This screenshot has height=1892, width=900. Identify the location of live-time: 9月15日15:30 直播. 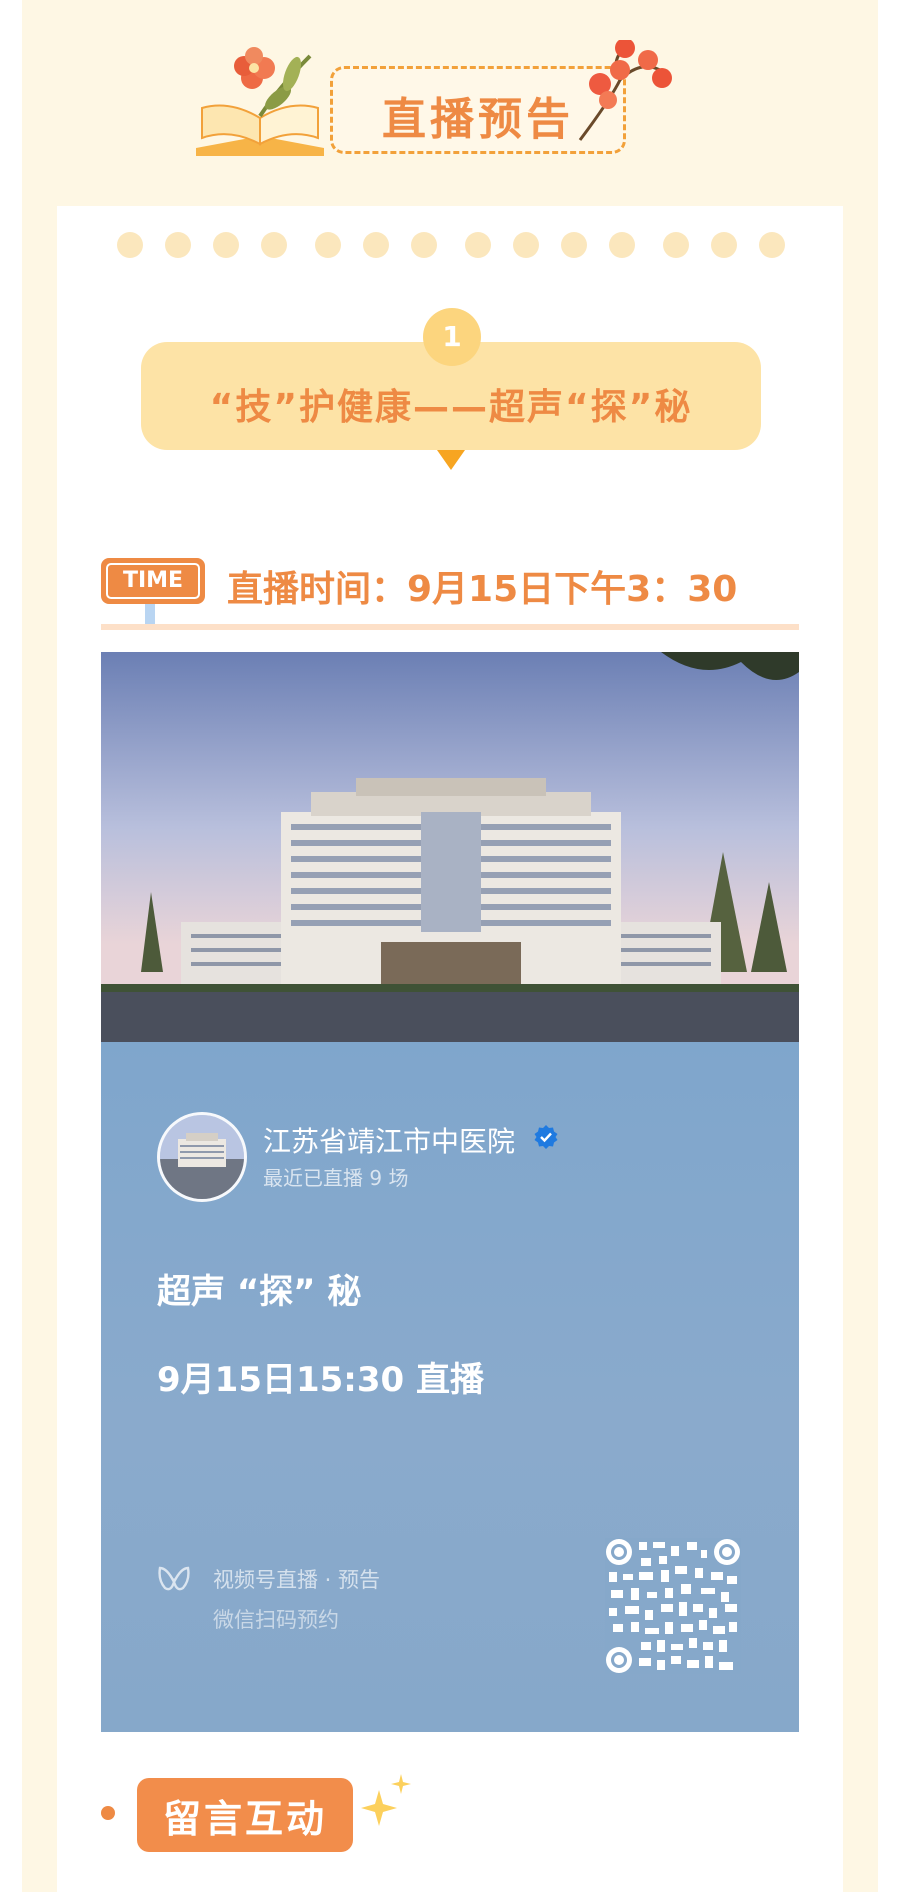
(321, 1380).